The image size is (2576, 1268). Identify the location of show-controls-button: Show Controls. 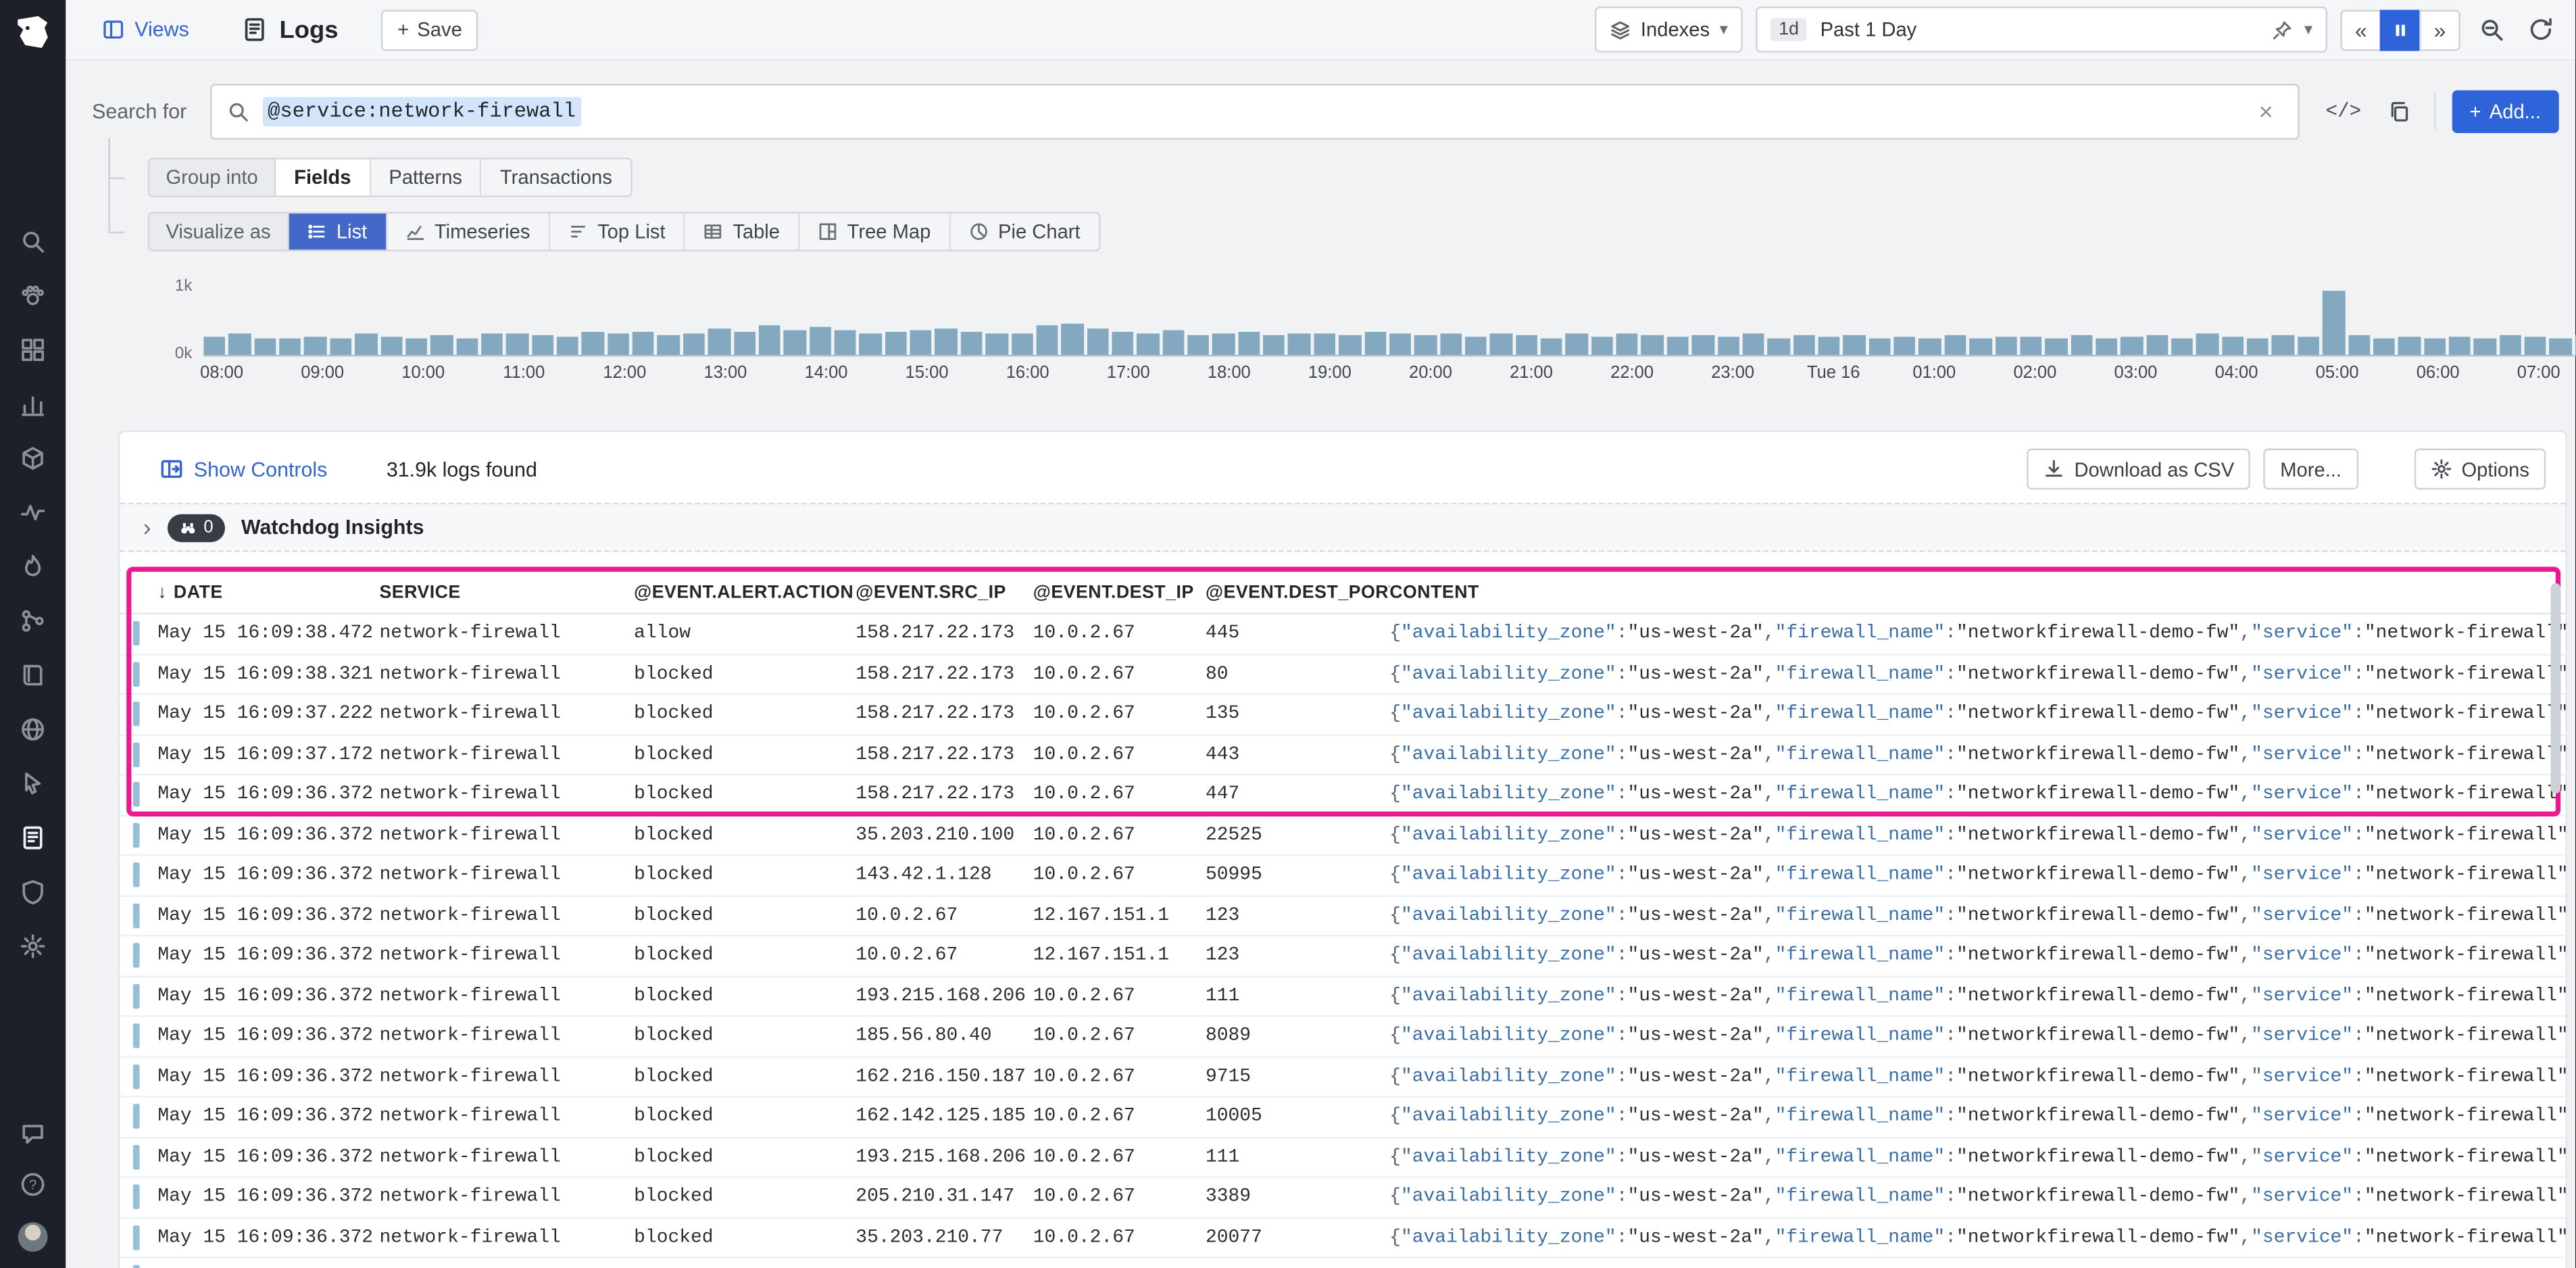
(243, 469).